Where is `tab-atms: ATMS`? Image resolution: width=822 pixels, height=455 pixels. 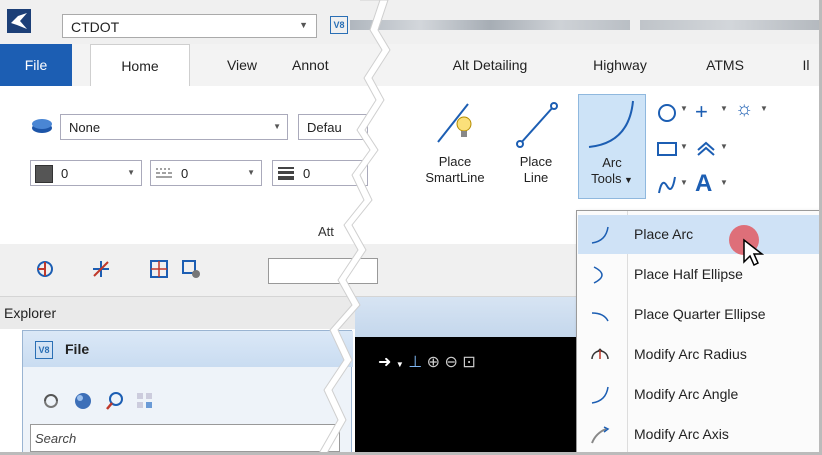 tab-atms: ATMS is located at coordinates (725, 65).